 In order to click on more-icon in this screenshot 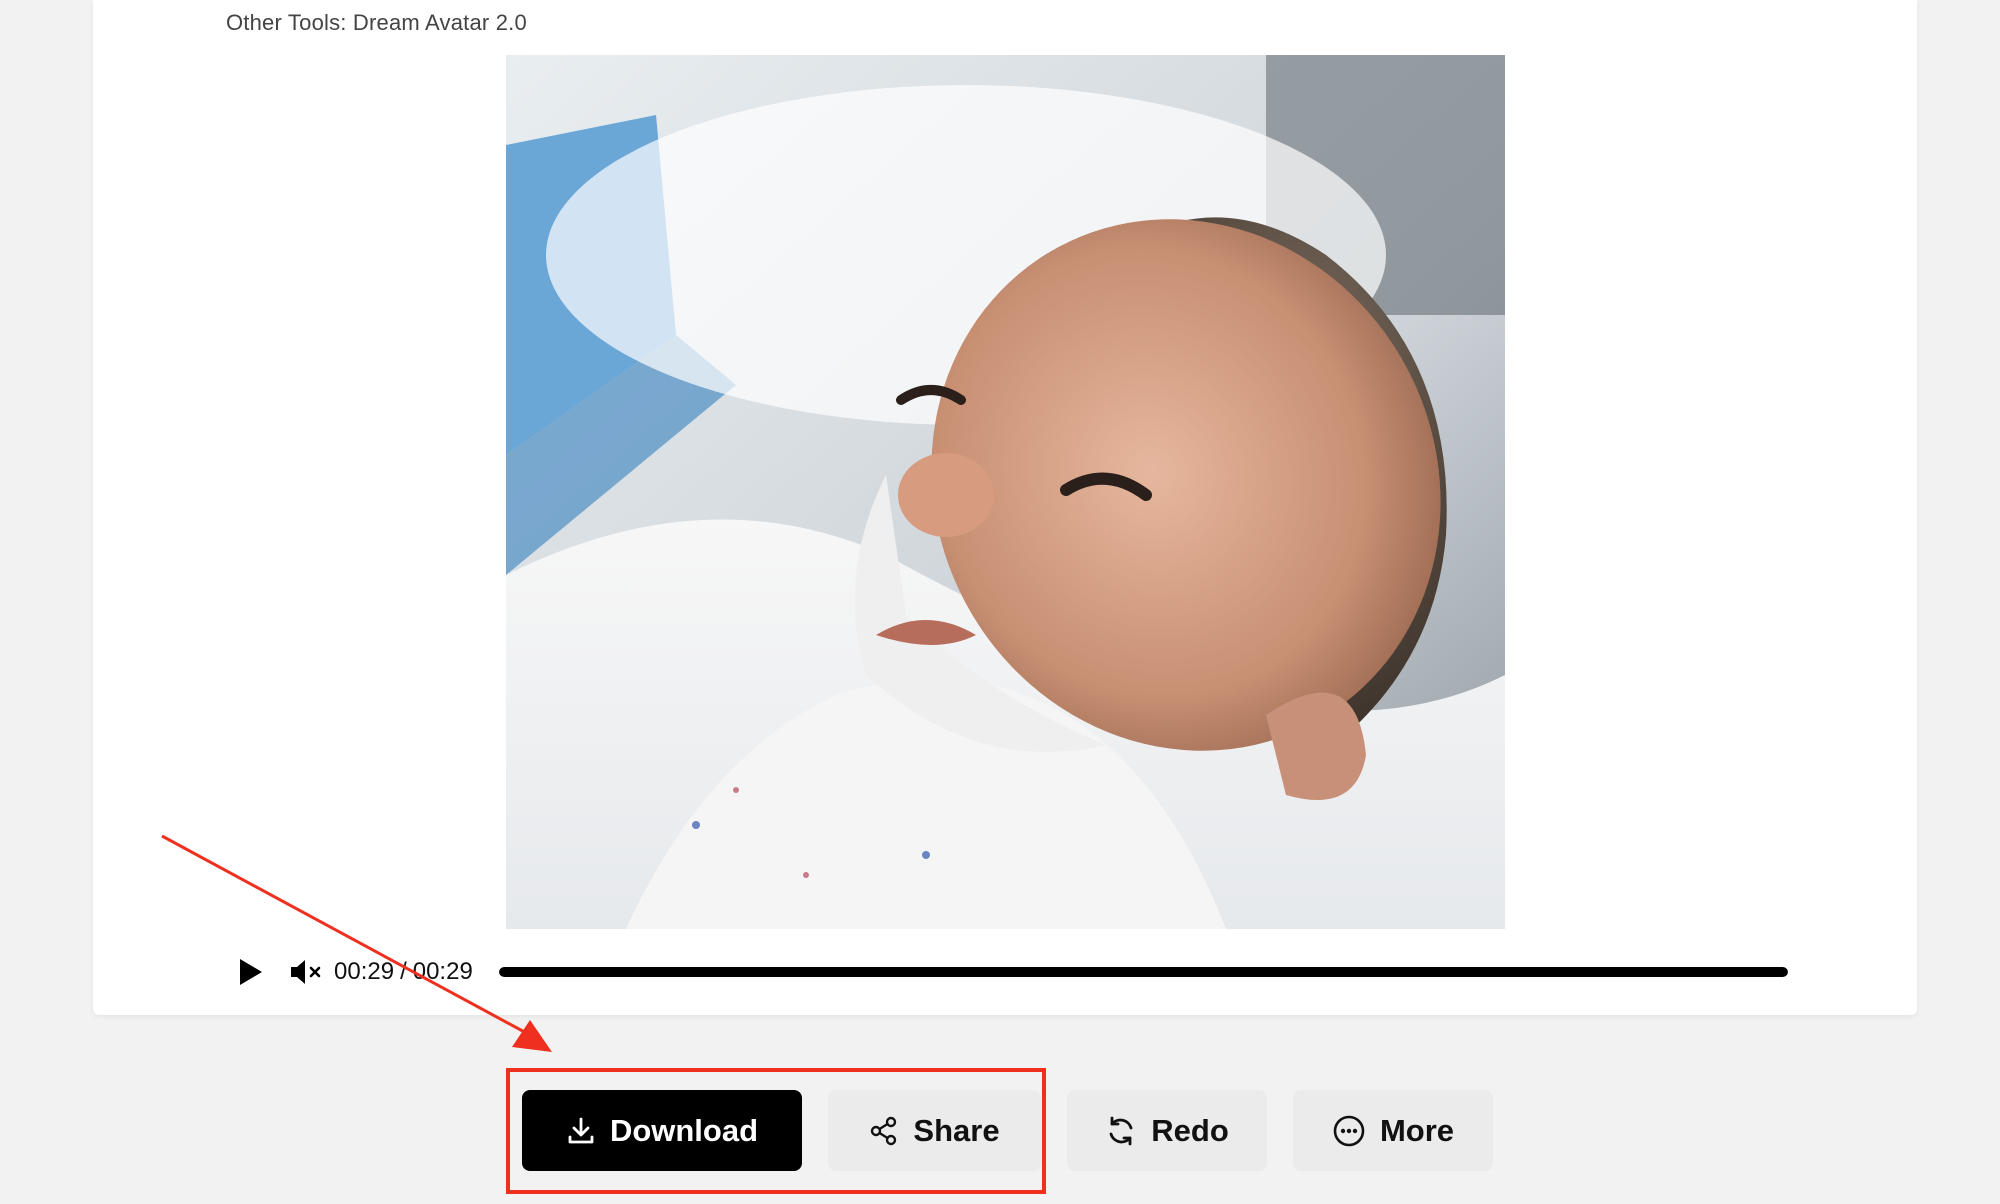, I will do `click(1349, 1130)`.